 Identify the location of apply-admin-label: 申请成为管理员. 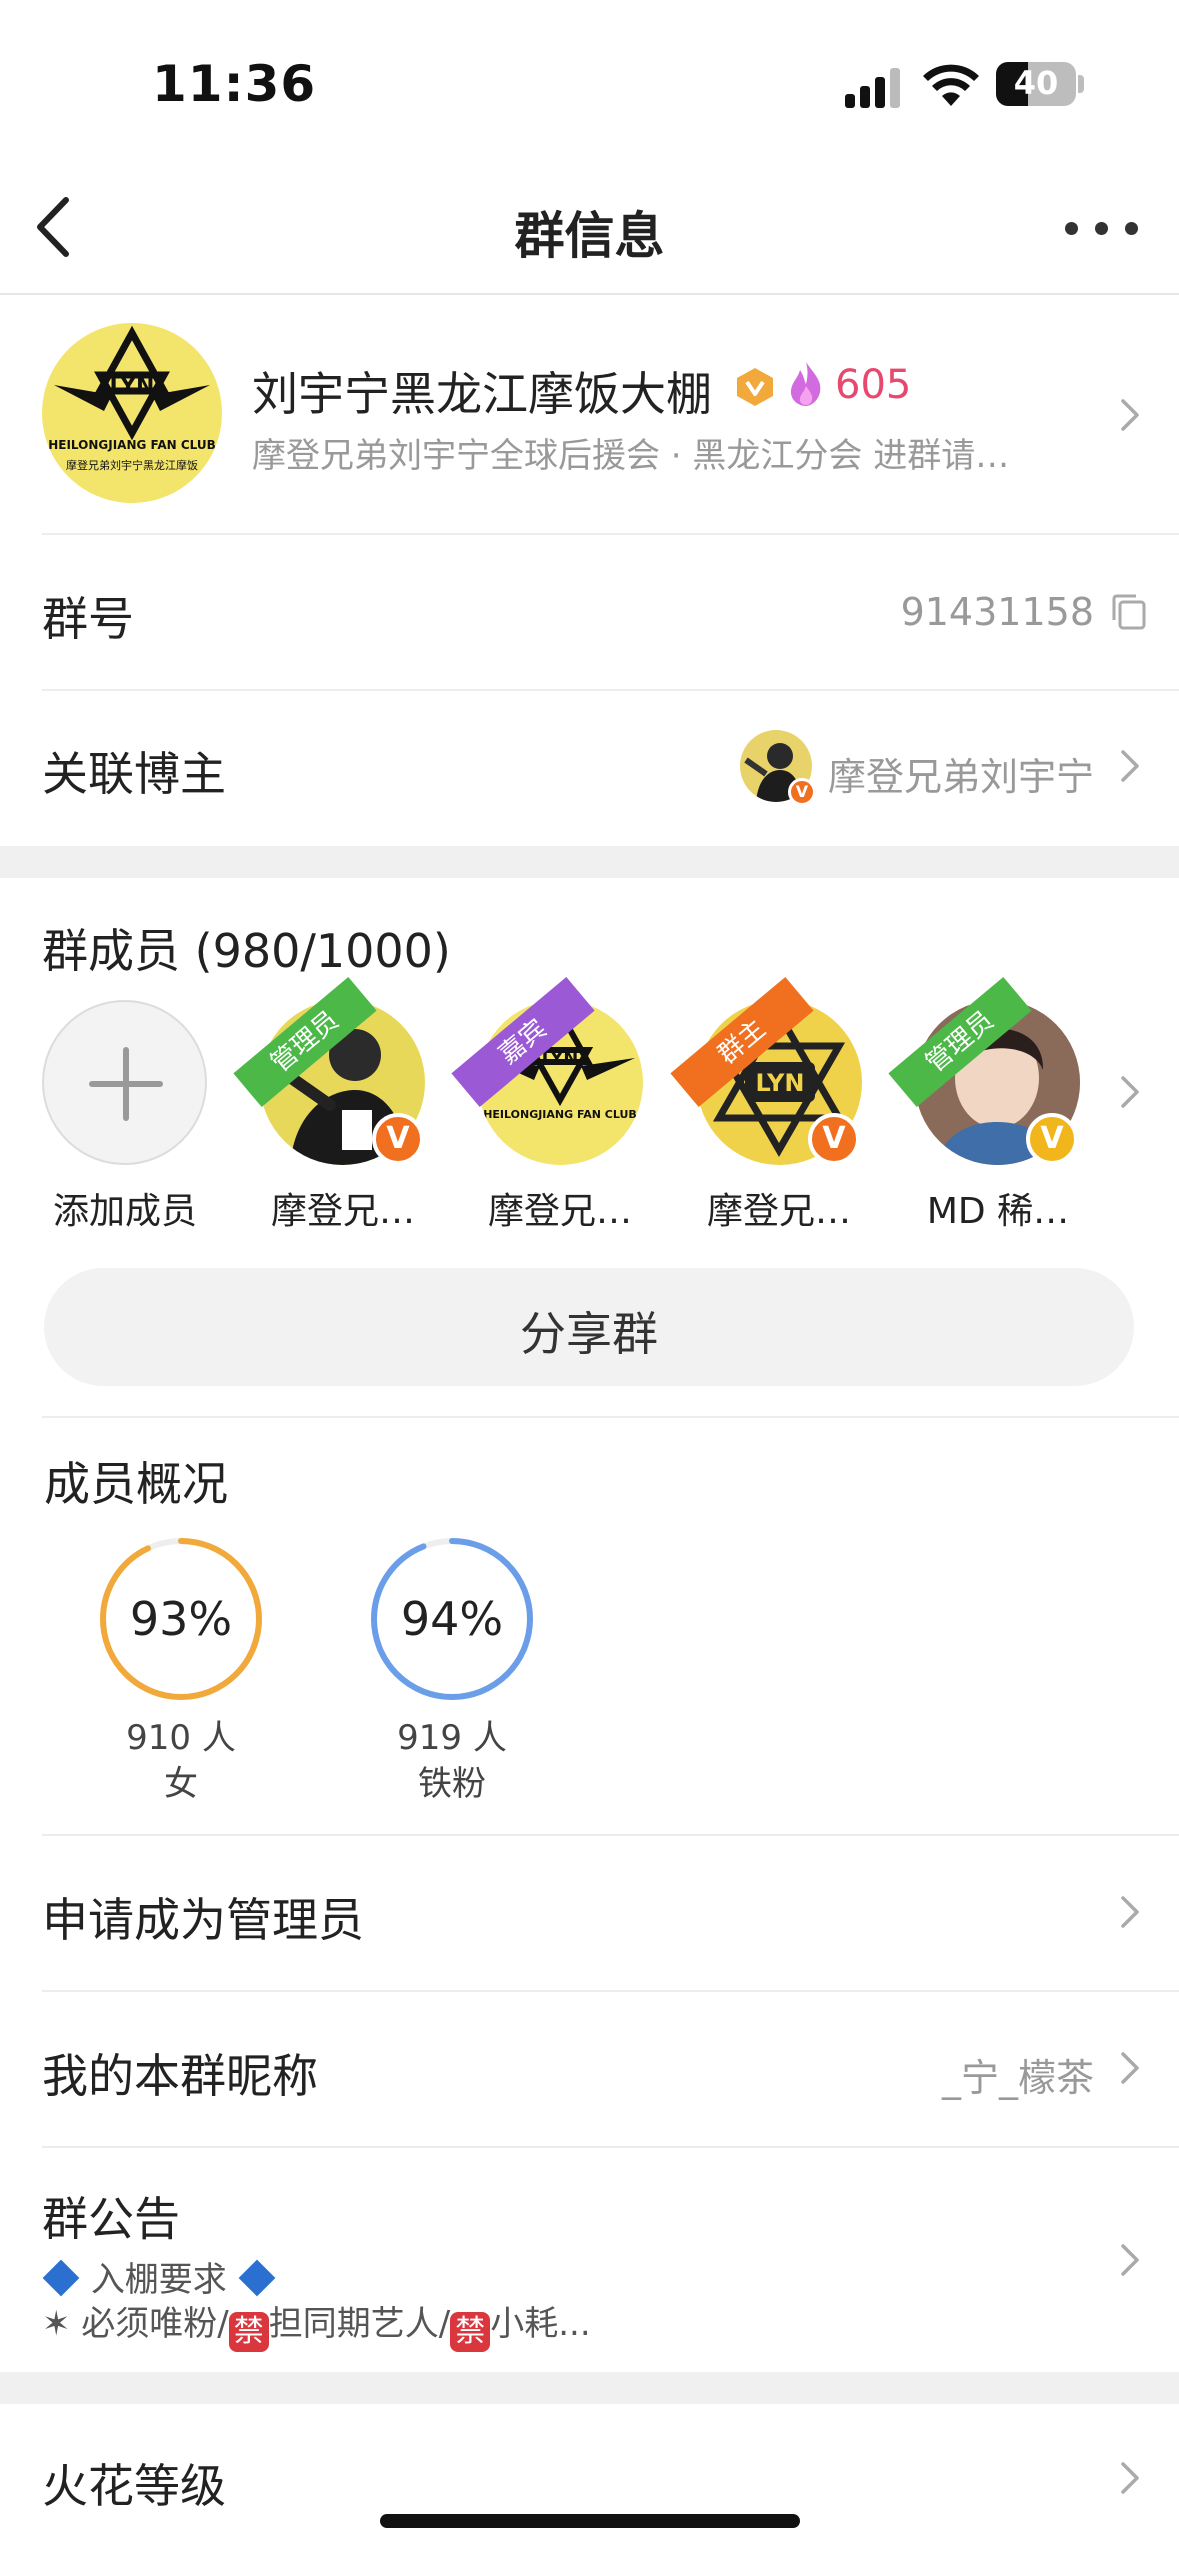
(203, 1917).